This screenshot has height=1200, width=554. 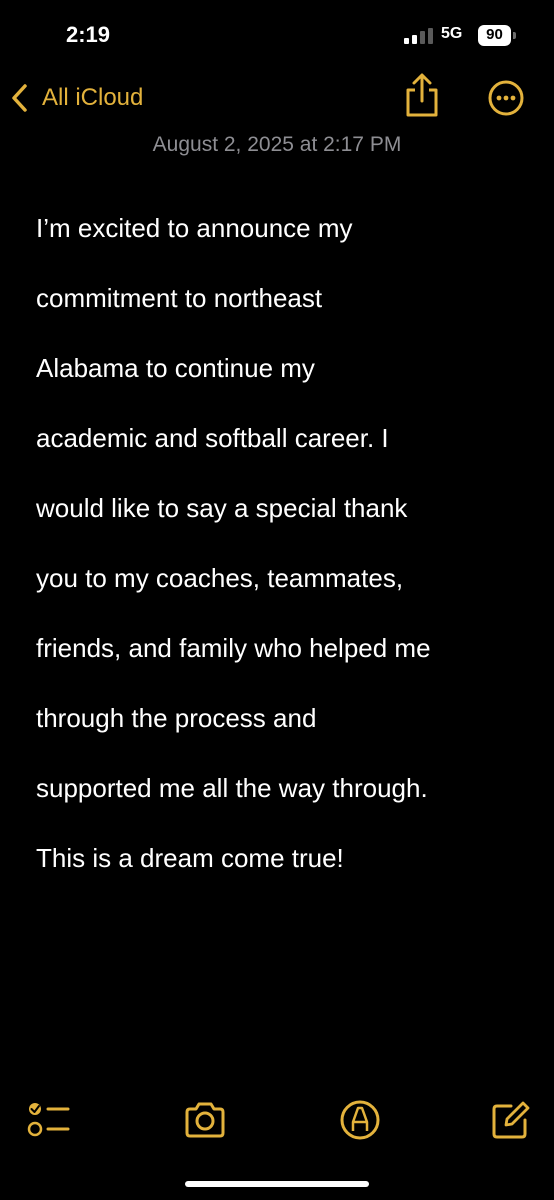 I want to click on compose-icon, so click(x=511, y=1120).